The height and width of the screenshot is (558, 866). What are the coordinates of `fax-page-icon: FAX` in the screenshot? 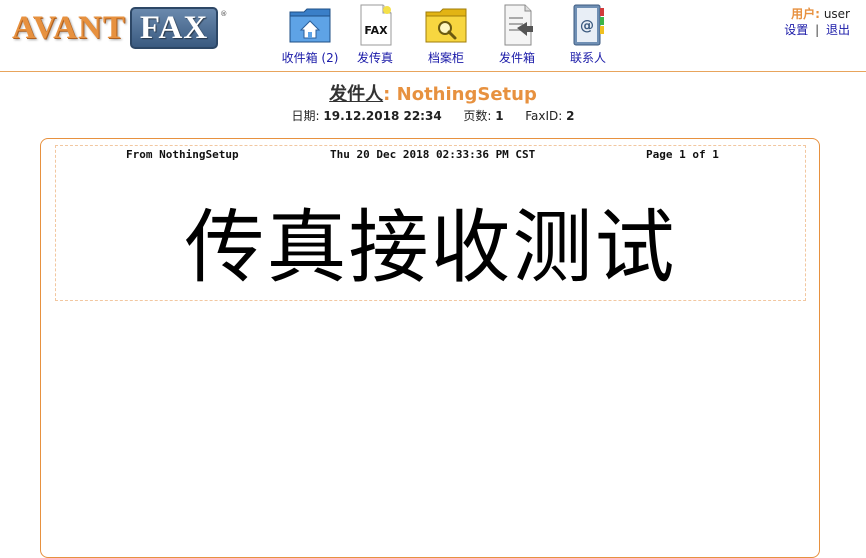 It's located at (376, 25).